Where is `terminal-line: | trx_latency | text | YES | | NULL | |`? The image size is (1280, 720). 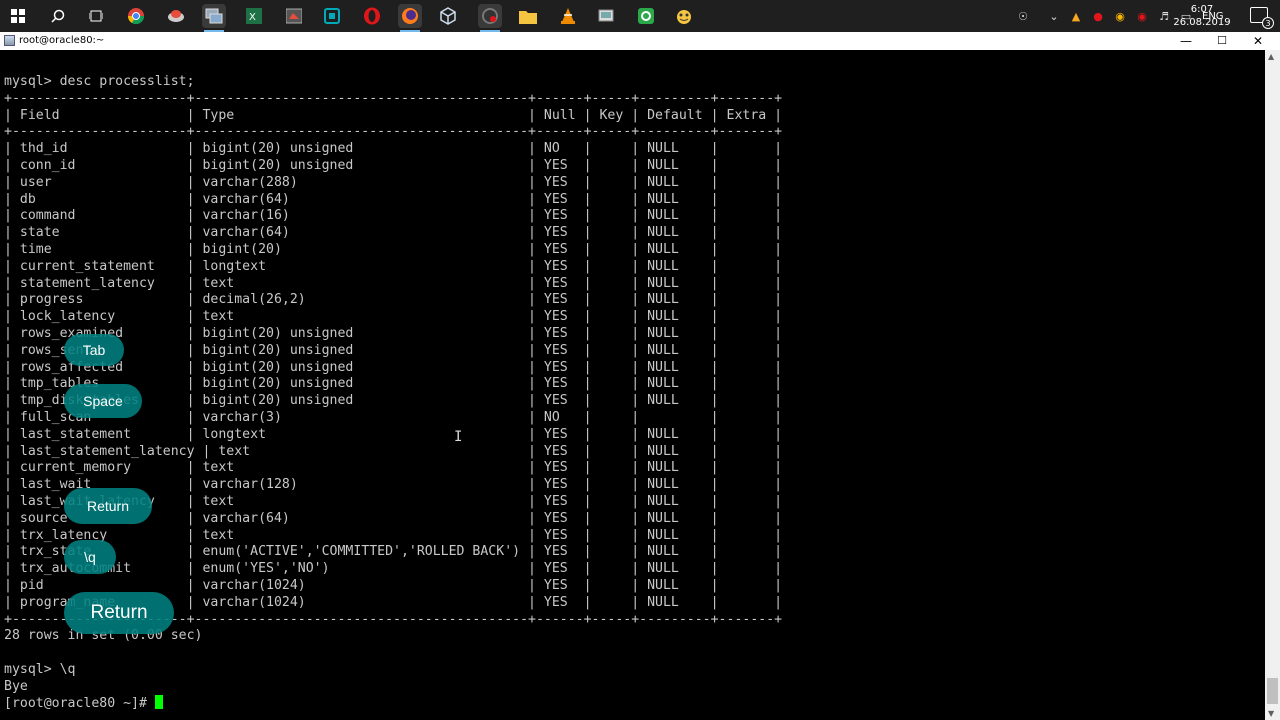
terminal-line: | trx_latency | text | YES | | NULL | | is located at coordinates (393, 535).